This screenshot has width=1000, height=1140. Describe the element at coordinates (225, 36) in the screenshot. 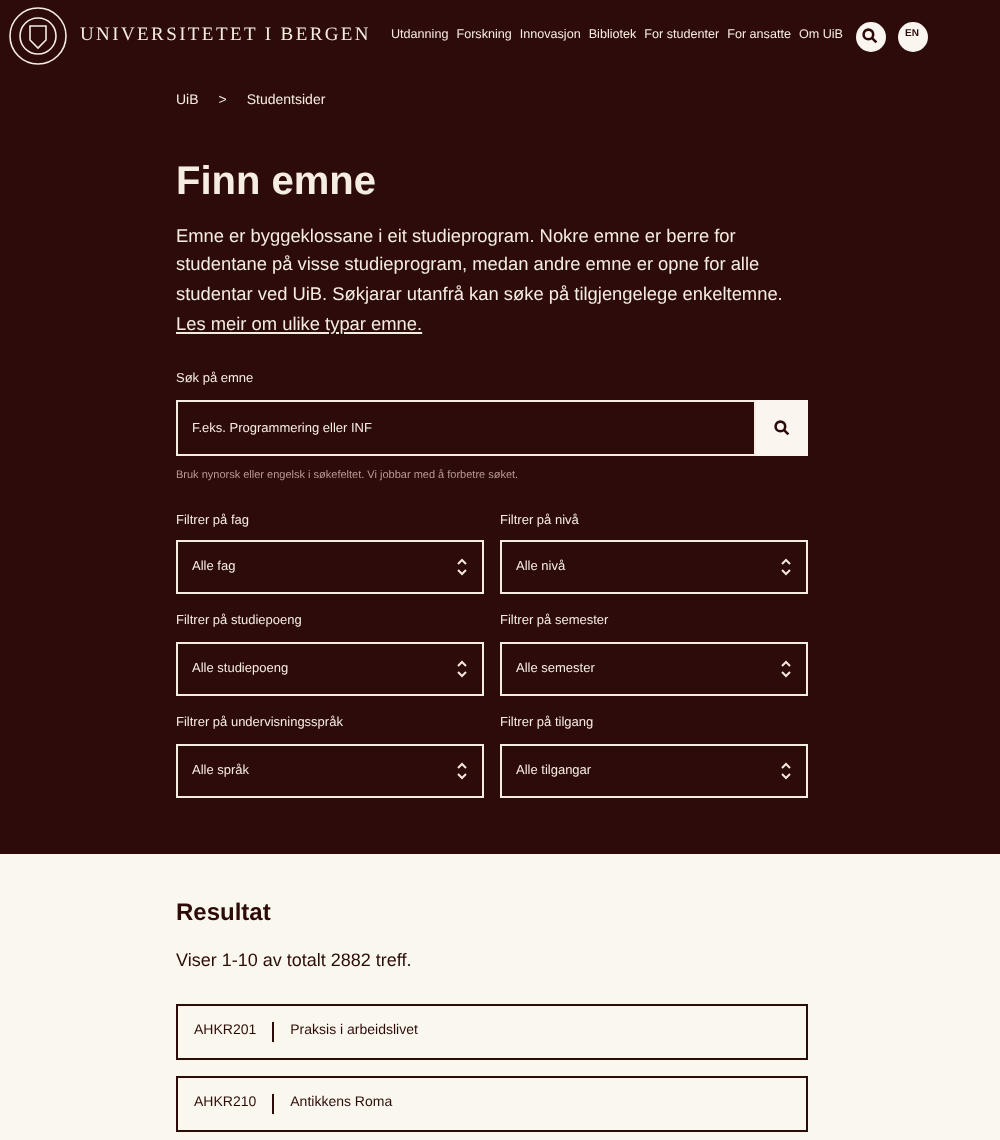

I see `university-name: UNIVERSITETET I BERGEN` at that location.